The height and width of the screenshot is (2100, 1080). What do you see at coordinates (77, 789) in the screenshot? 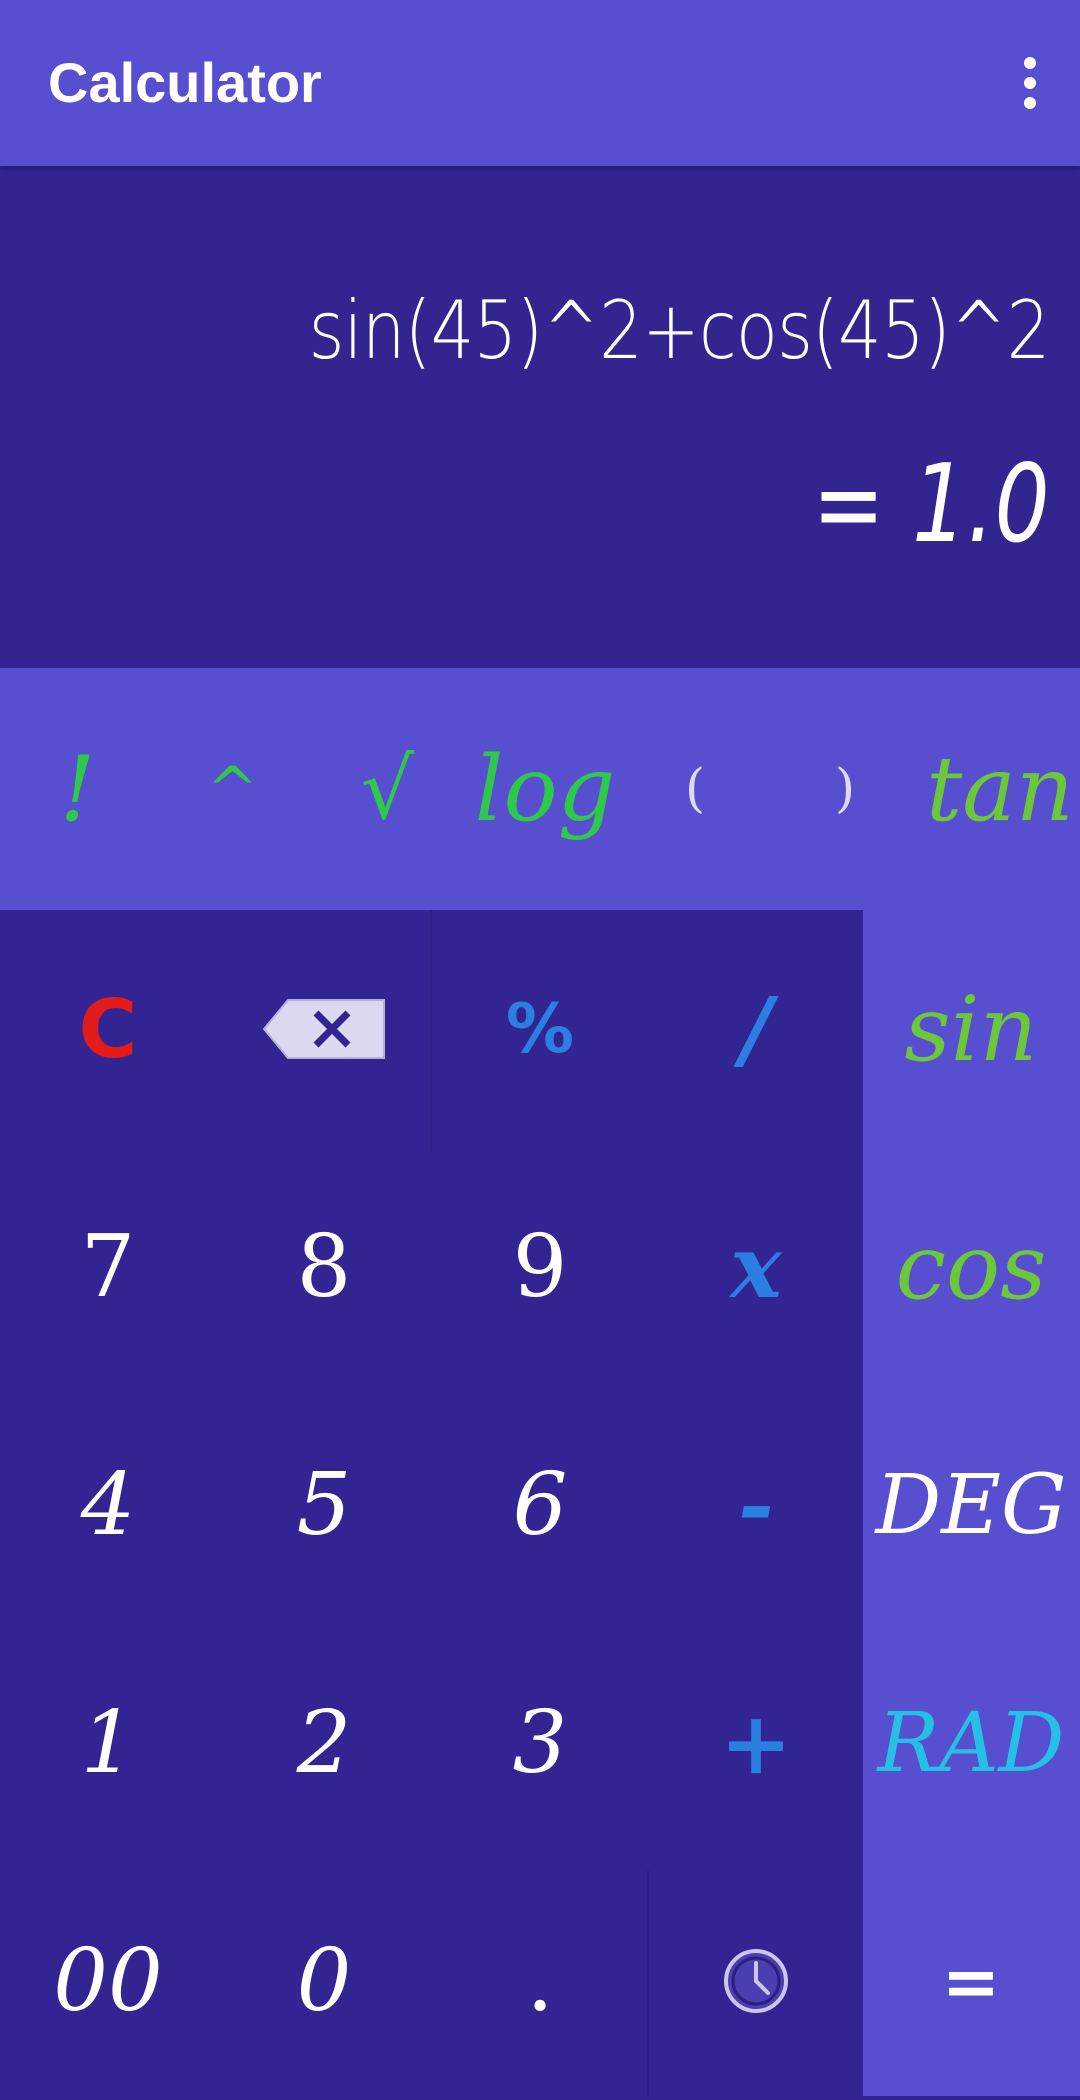
I see `factorial-button: !` at bounding box center [77, 789].